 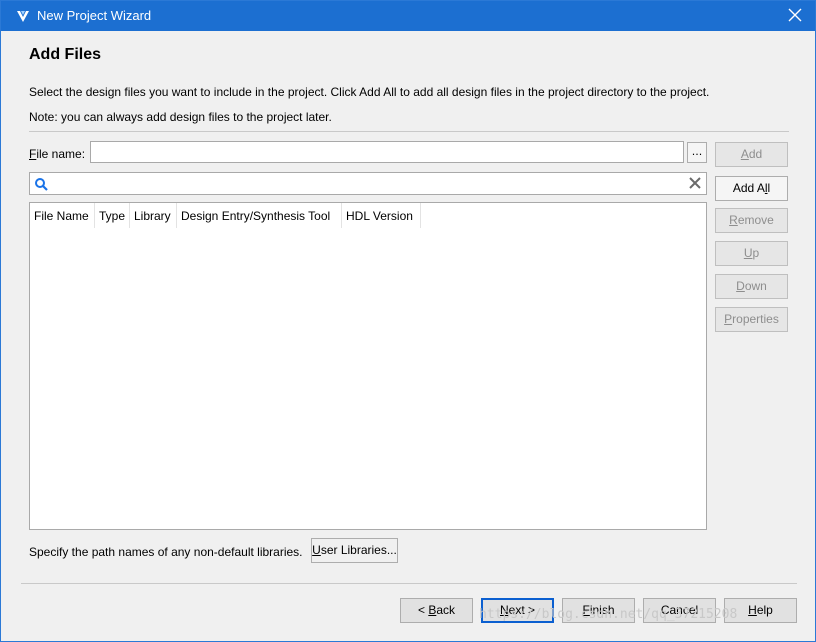 What do you see at coordinates (94, 15) in the screenshot?
I see `window-title: New Project Wizard` at bounding box center [94, 15].